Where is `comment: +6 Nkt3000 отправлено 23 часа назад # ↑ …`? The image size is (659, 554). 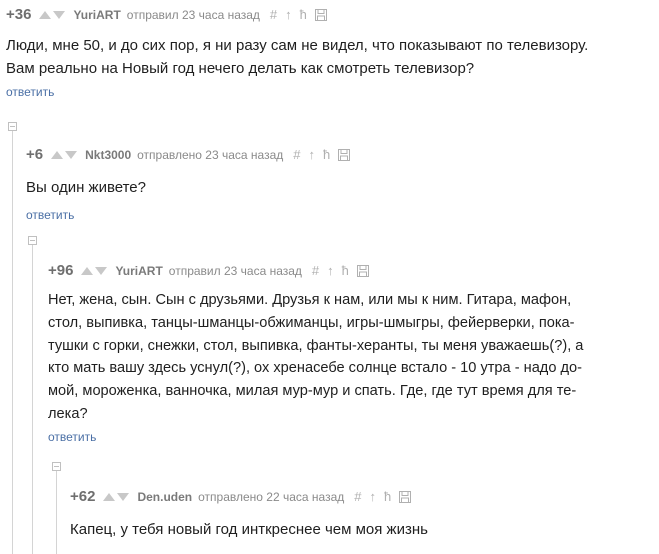
comment: +6 Nkt3000 отправлено 23 часа назад # ↑ … is located at coordinates (336, 184).